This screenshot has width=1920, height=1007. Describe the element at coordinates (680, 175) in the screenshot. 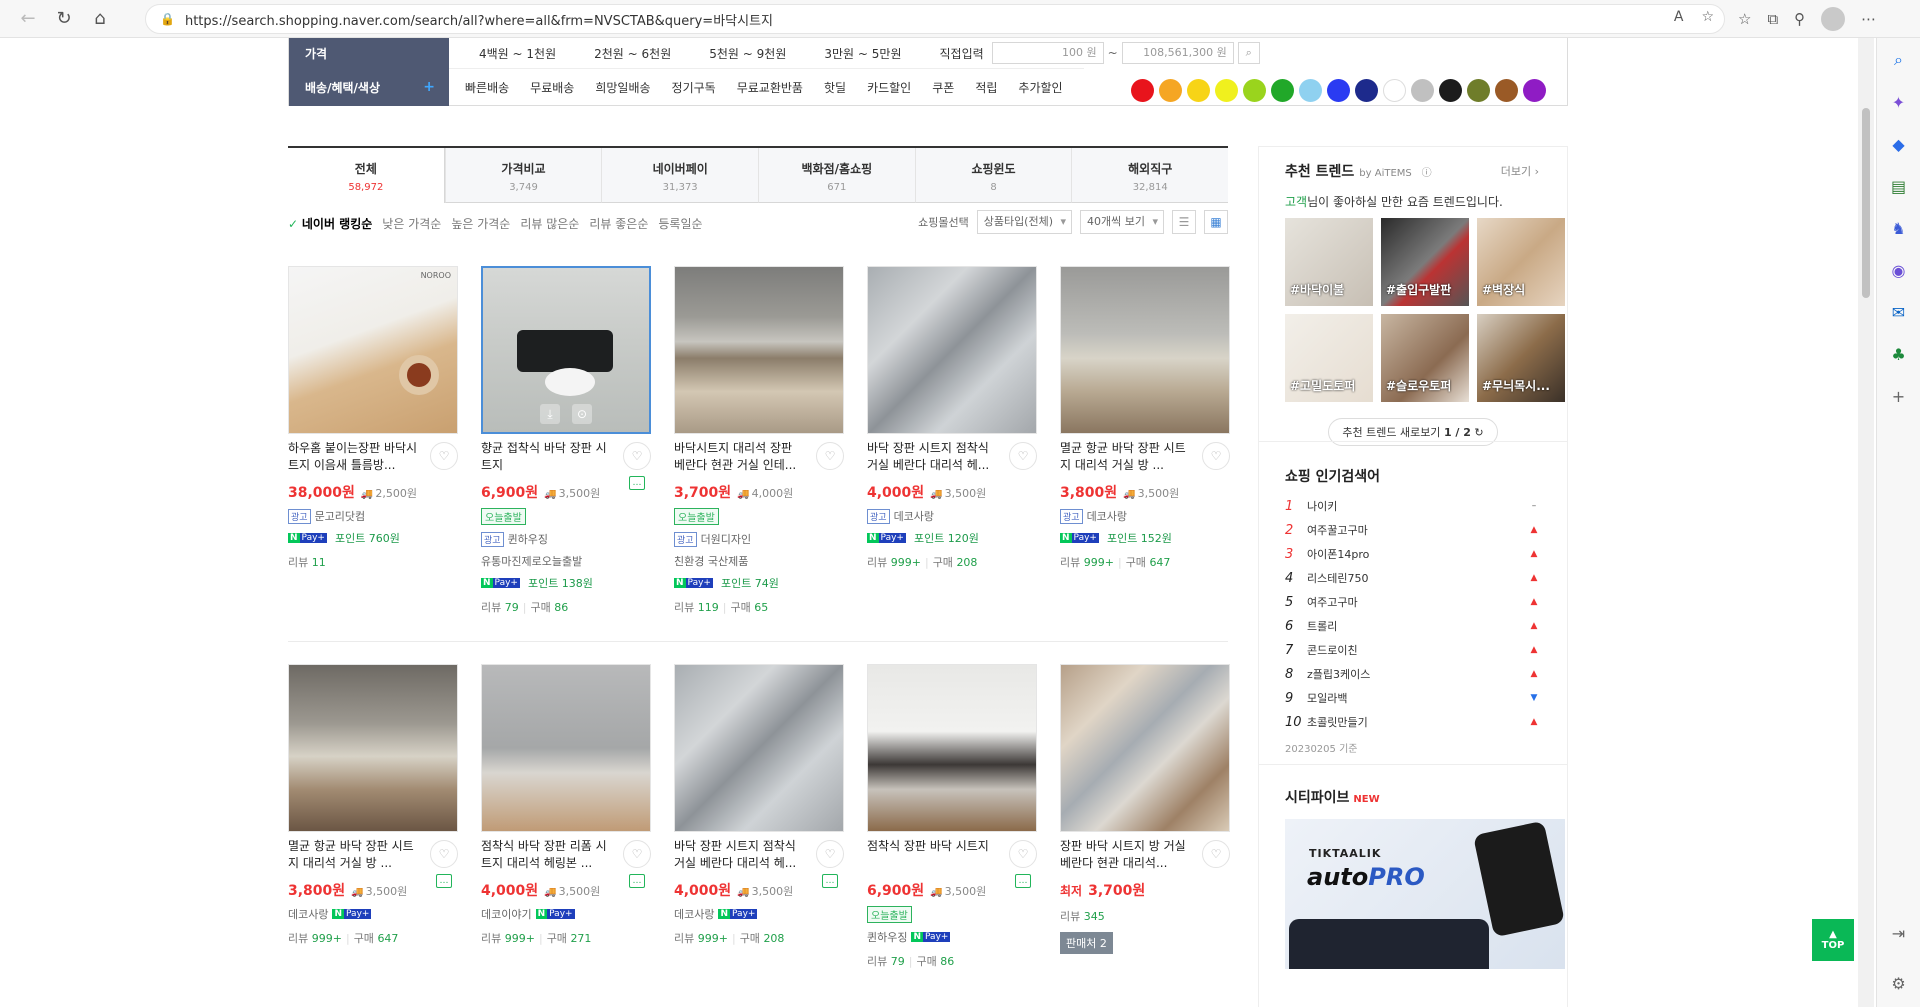

I see `tab-naverpay: 네이버페이 31,373` at that location.